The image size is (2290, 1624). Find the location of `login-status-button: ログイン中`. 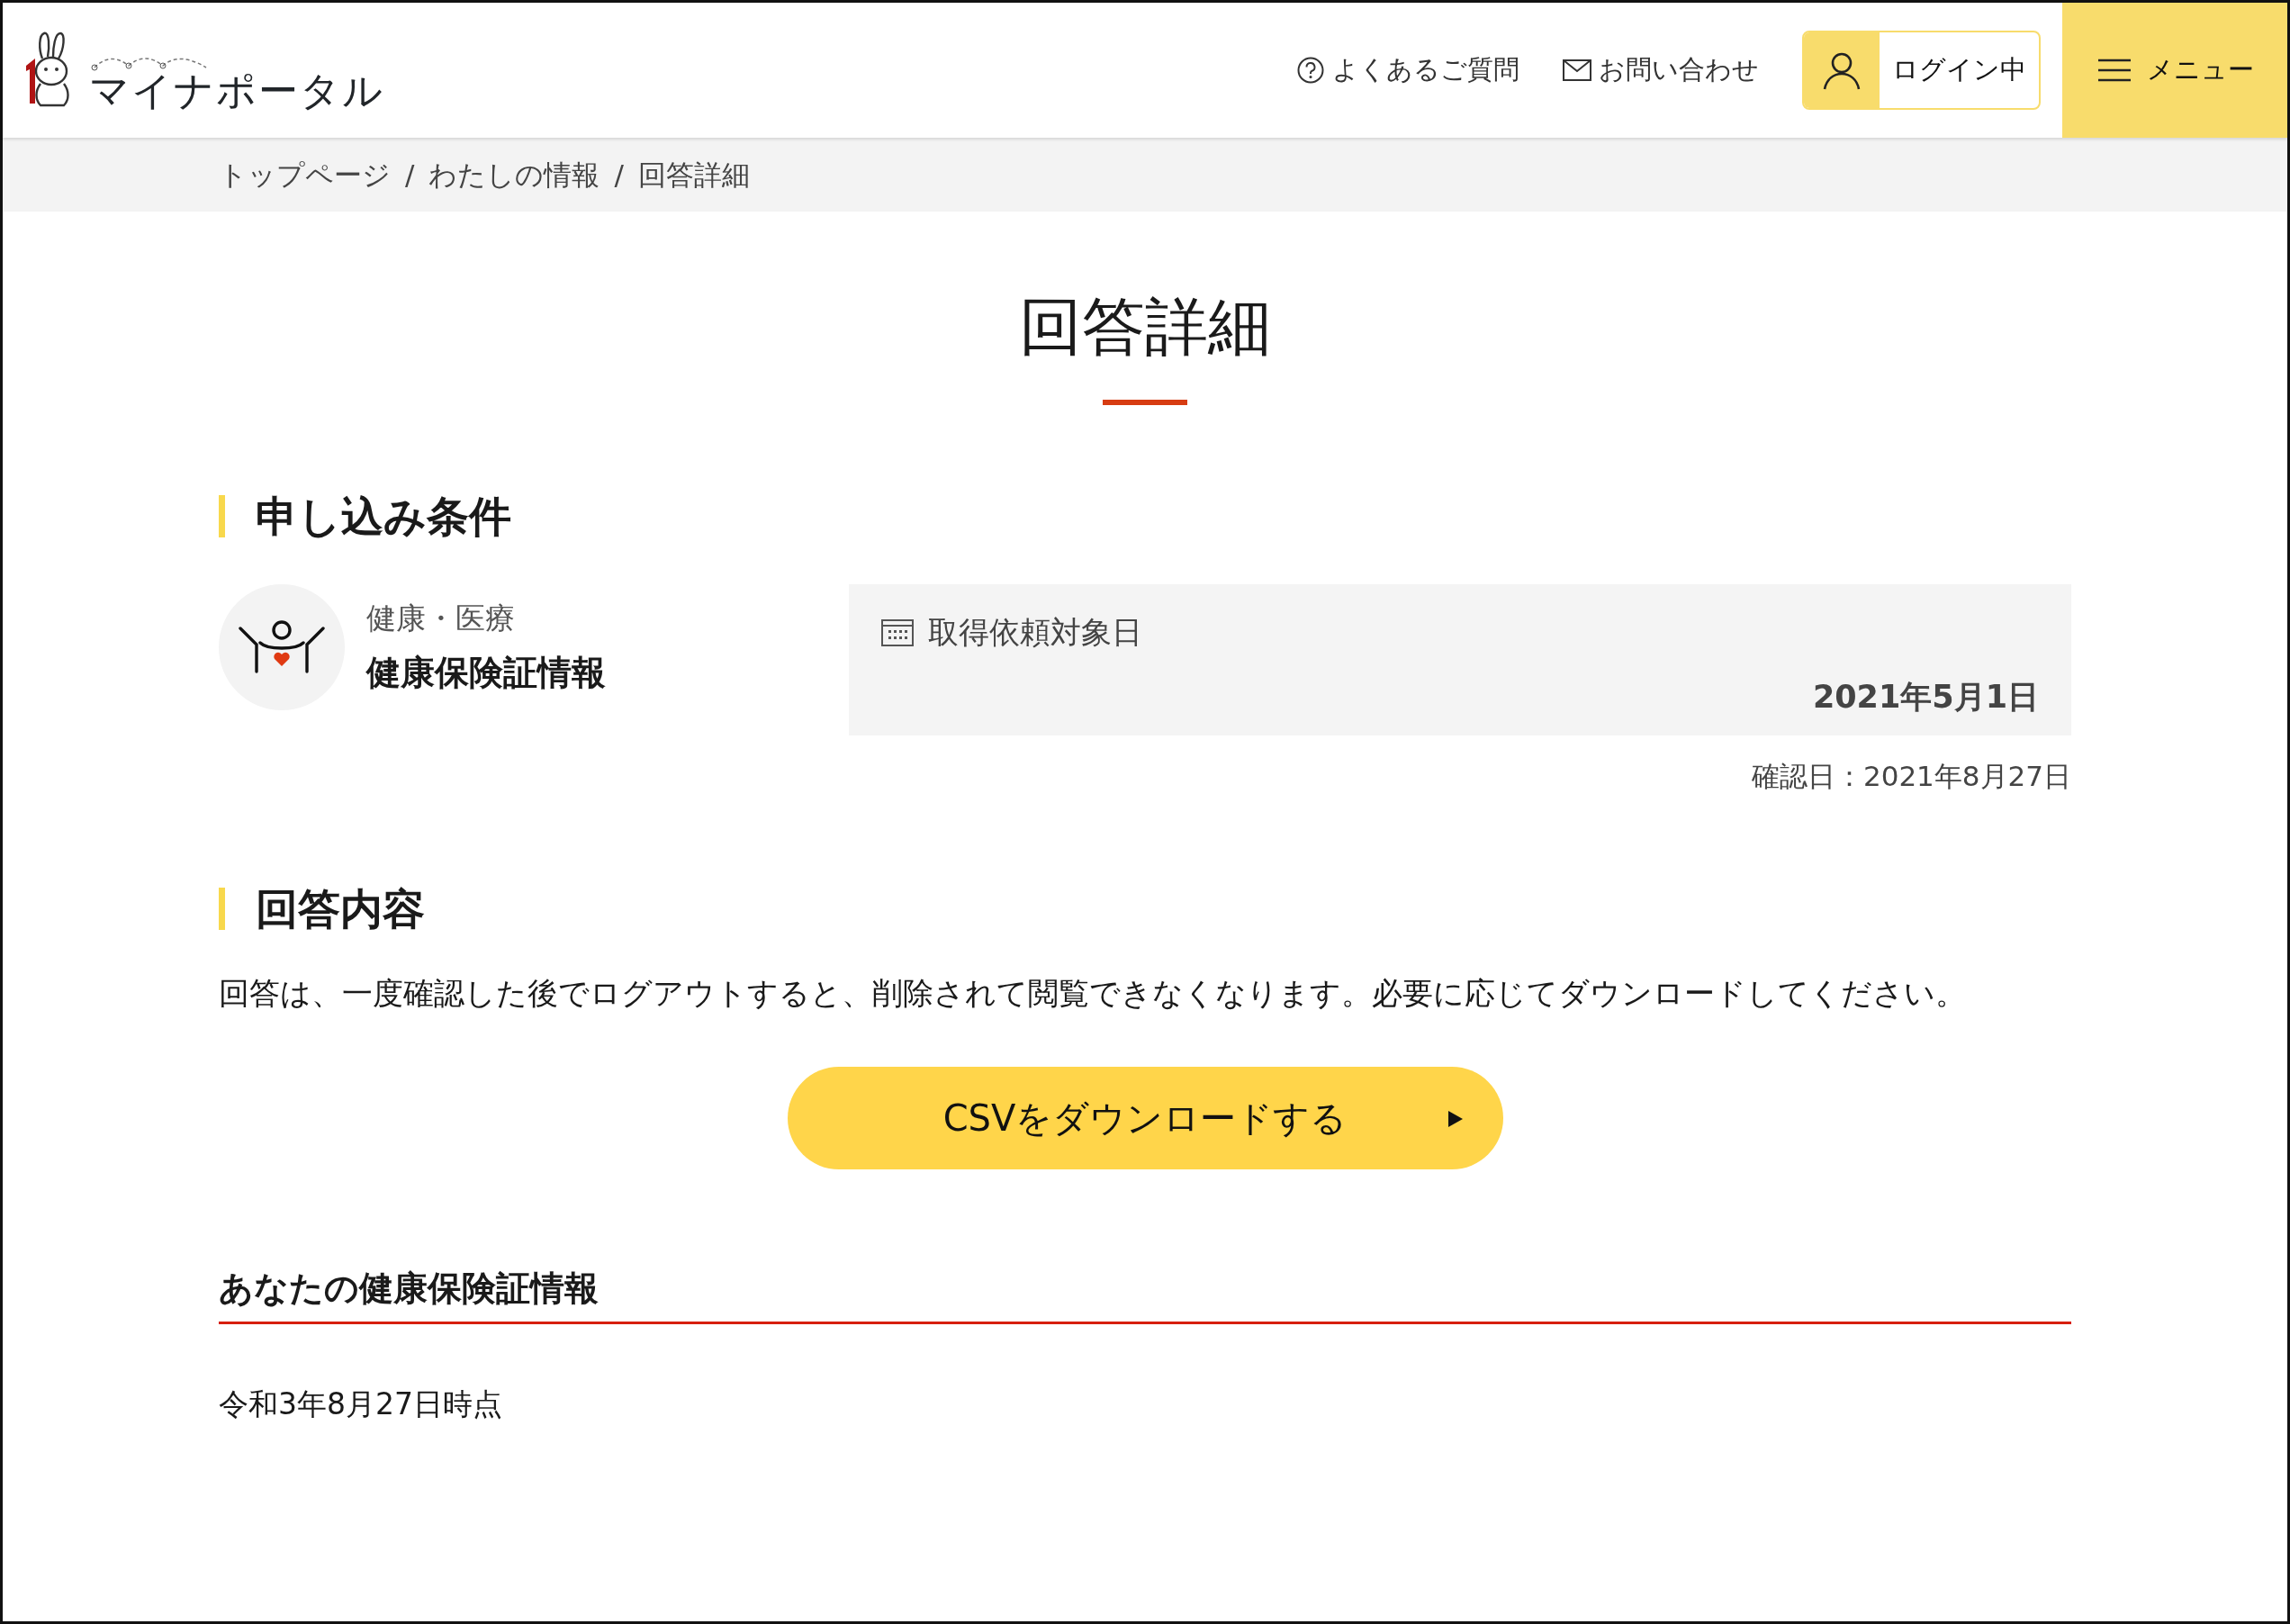

login-status-button: ログイン中 is located at coordinates (1921, 70).